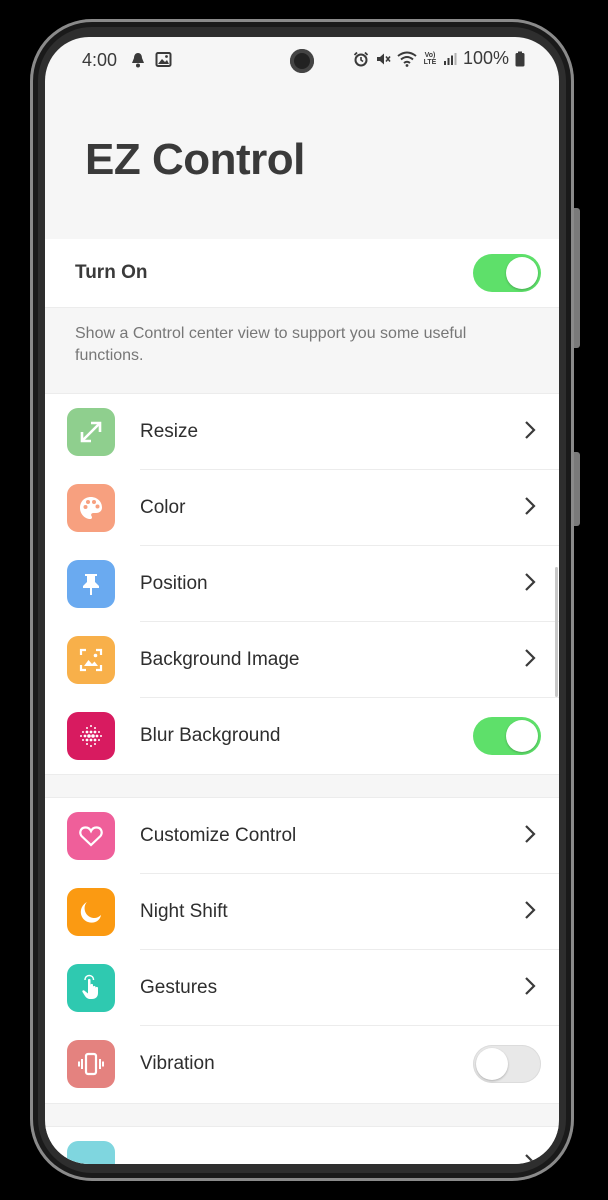 The image size is (608, 1200). I want to click on power-button, so click(577, 278).